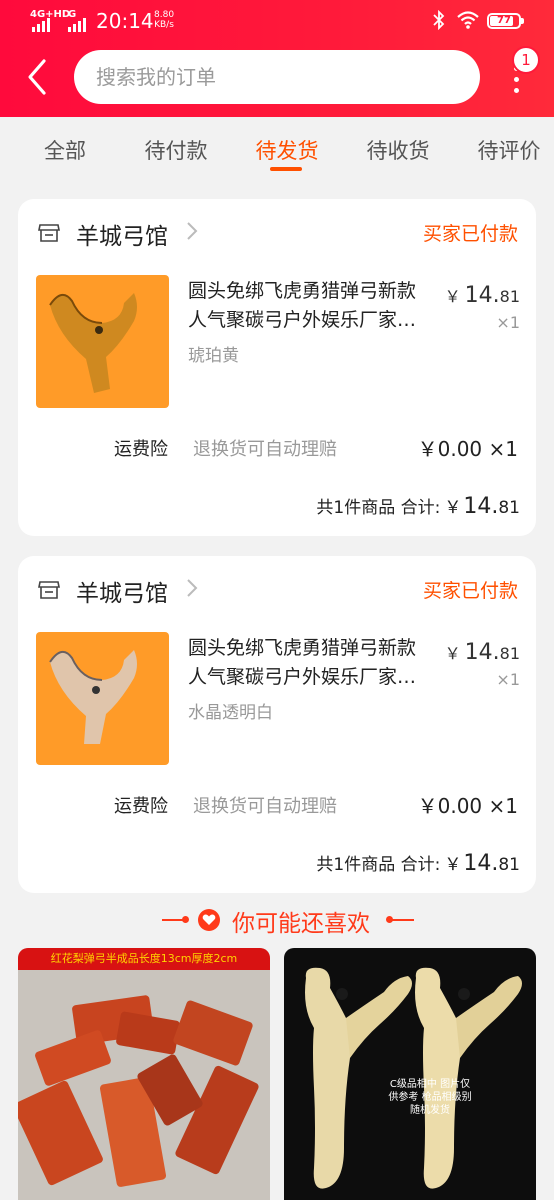 The height and width of the screenshot is (1200, 554). I want to click on top-header: 4G+HD G 20:14 8.80 KB/s 77 搜索我的订单 1, so click(277, 58).